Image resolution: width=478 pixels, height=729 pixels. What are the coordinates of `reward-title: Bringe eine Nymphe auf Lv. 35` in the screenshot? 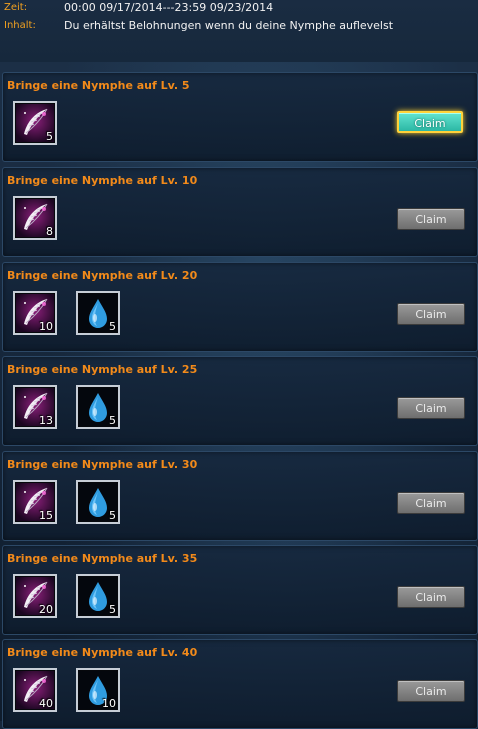 It's located at (102, 558).